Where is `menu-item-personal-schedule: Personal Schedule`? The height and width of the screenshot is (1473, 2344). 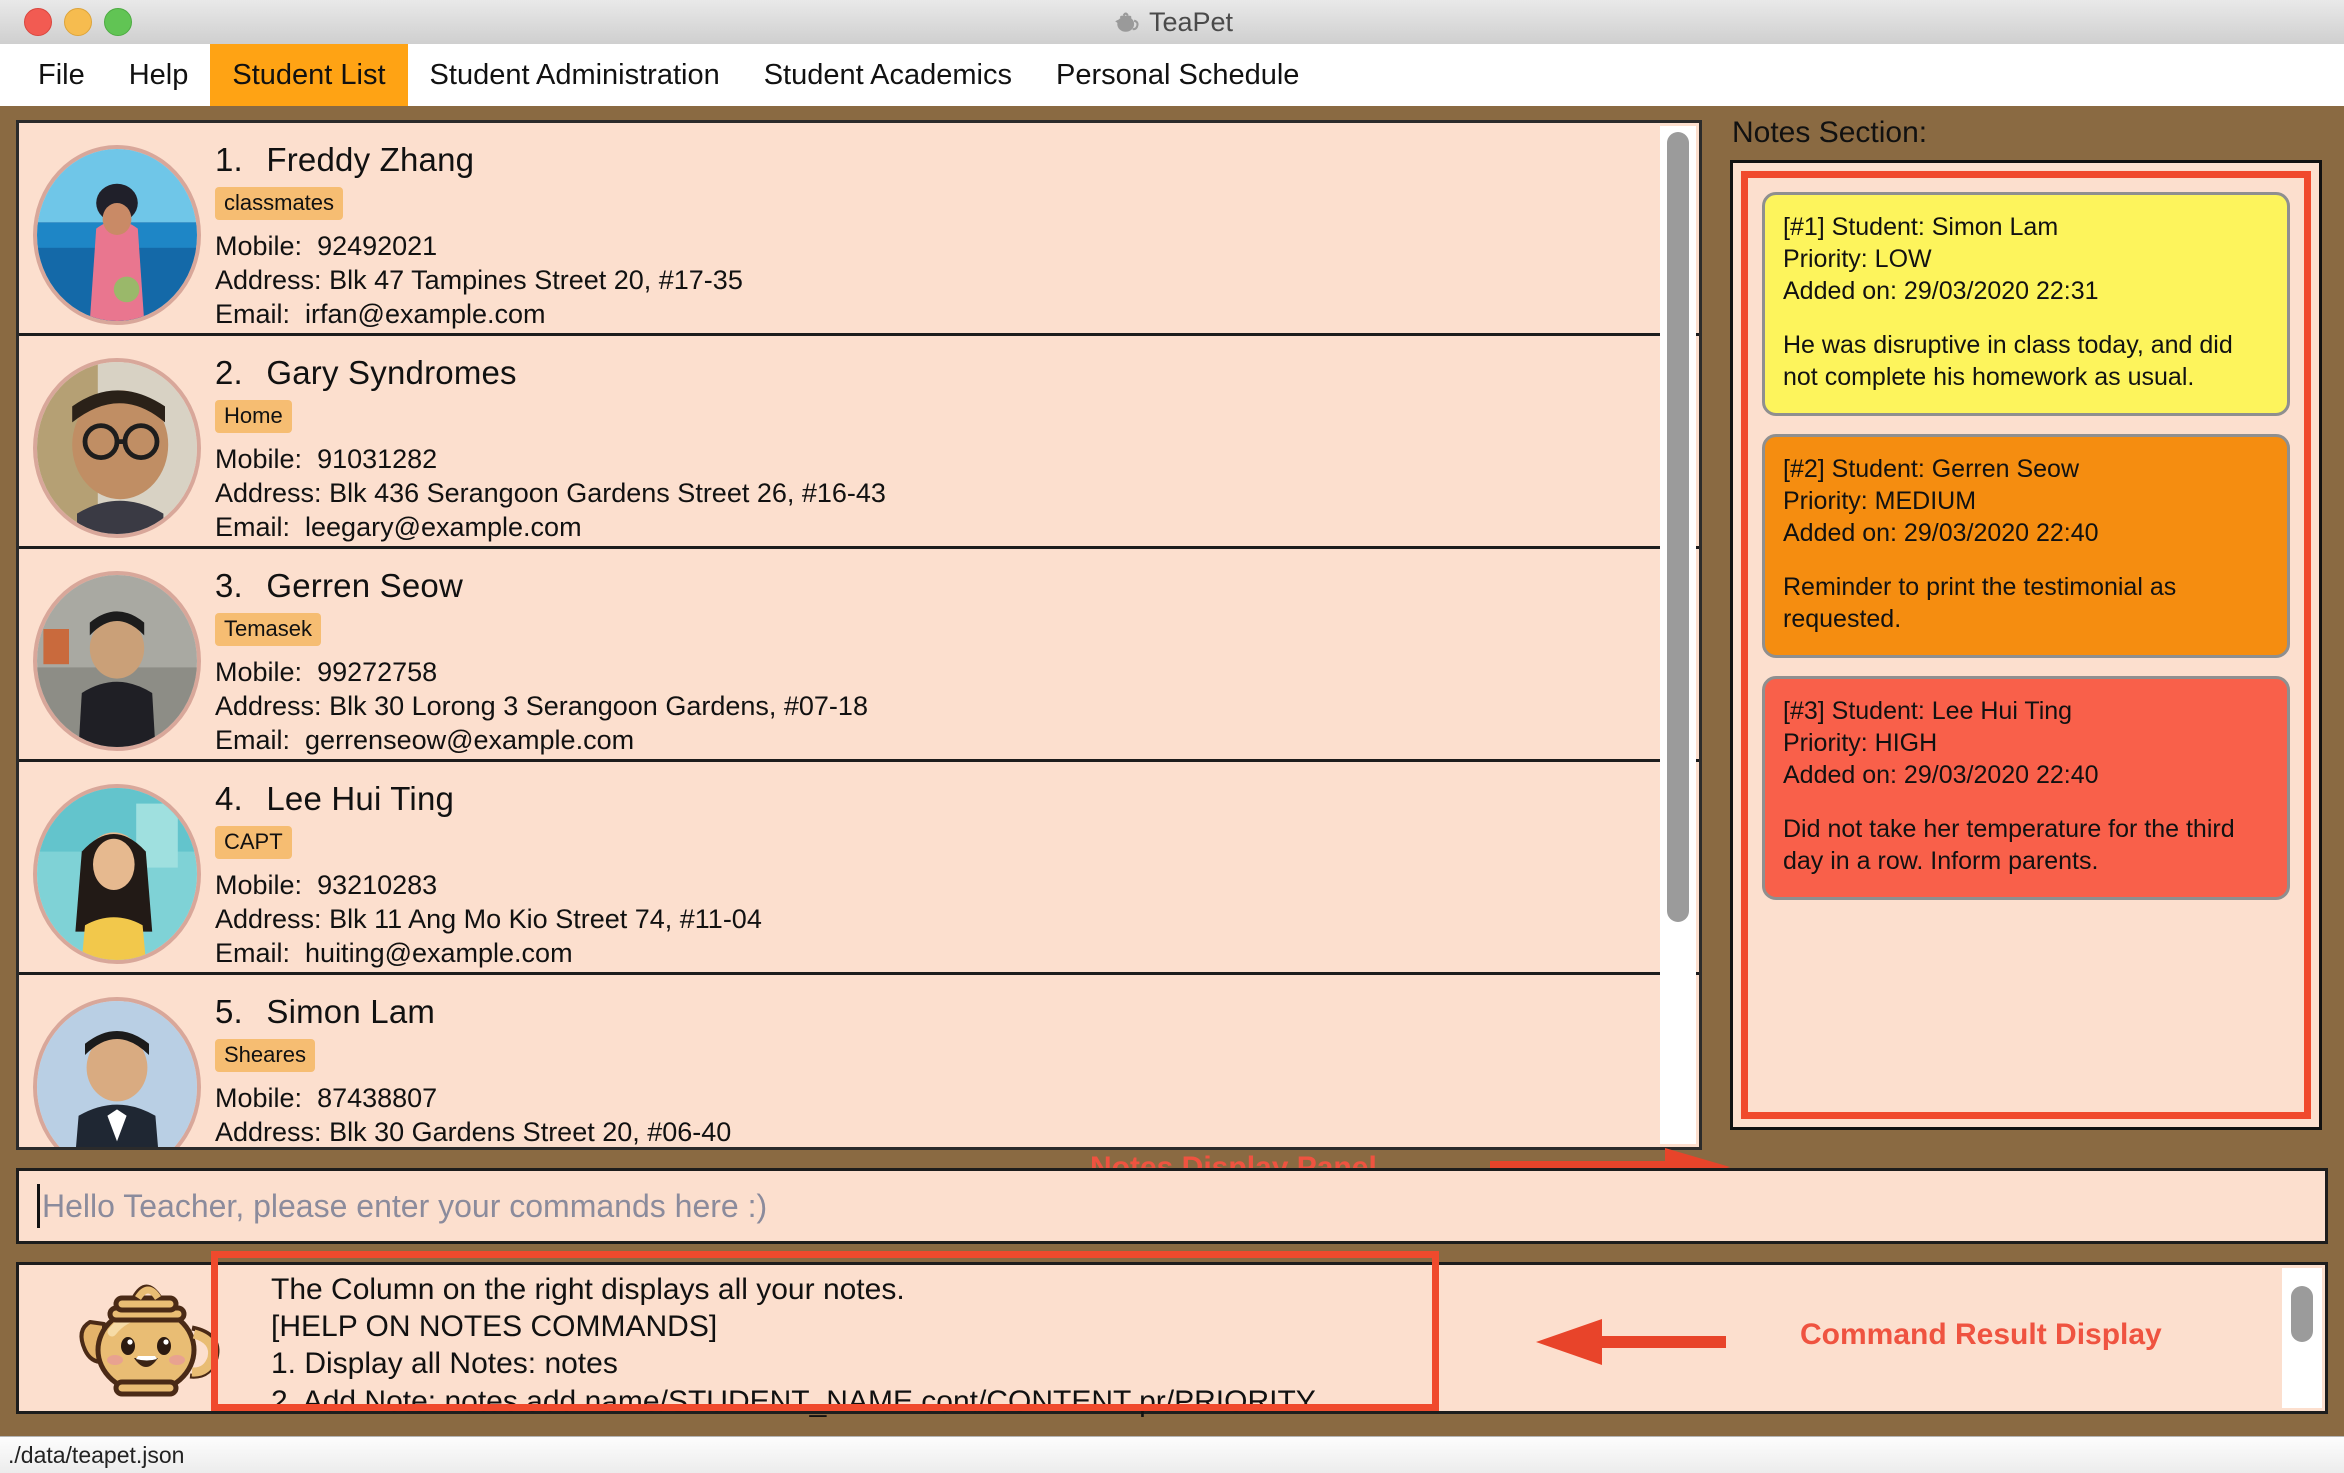
menu-item-personal-schedule: Personal Schedule is located at coordinates (1177, 75).